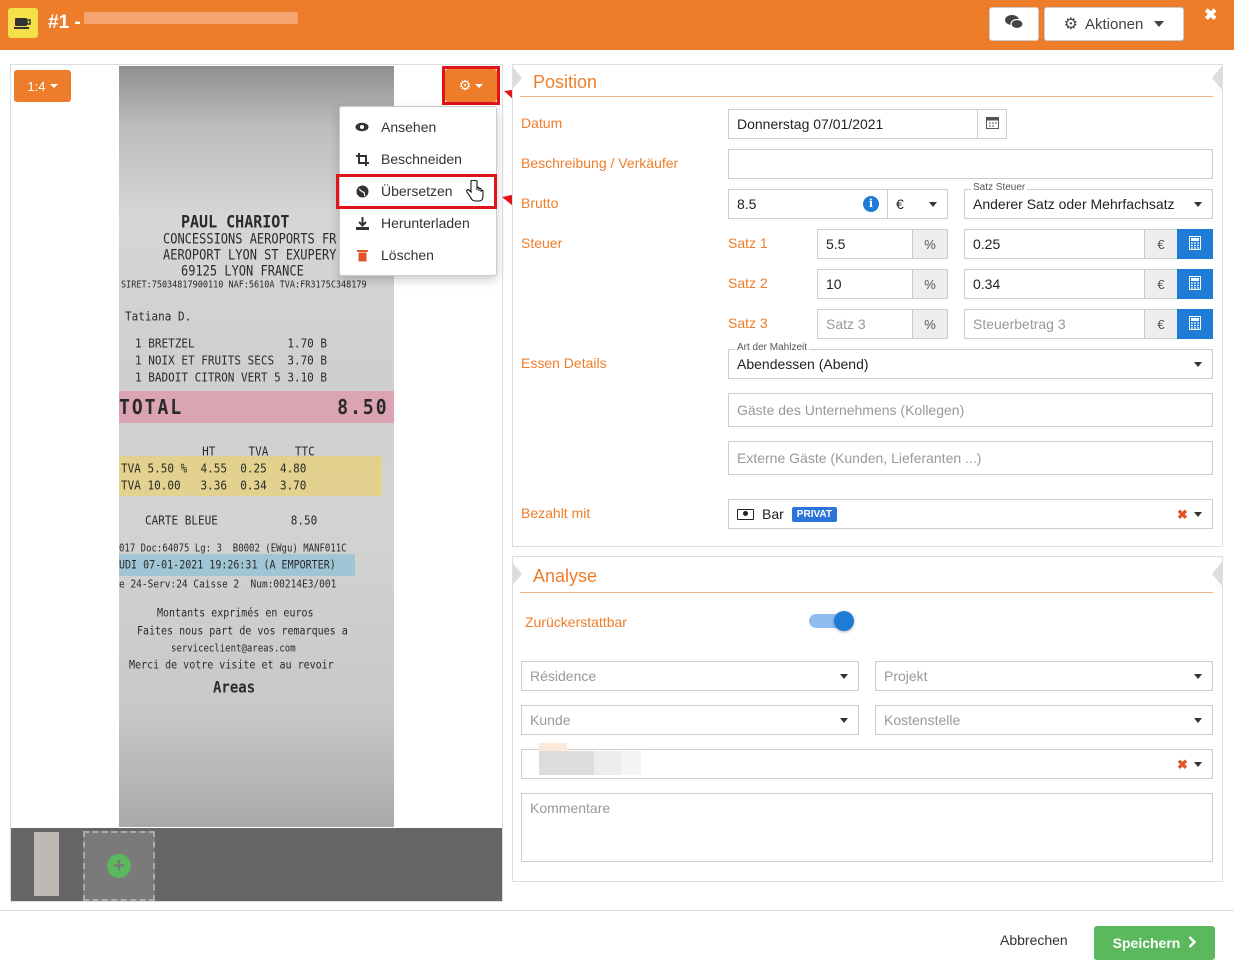 The width and height of the screenshot is (1234, 968). Describe the element at coordinates (46, 864) in the screenshot. I see `receipt-thumbnail` at that location.